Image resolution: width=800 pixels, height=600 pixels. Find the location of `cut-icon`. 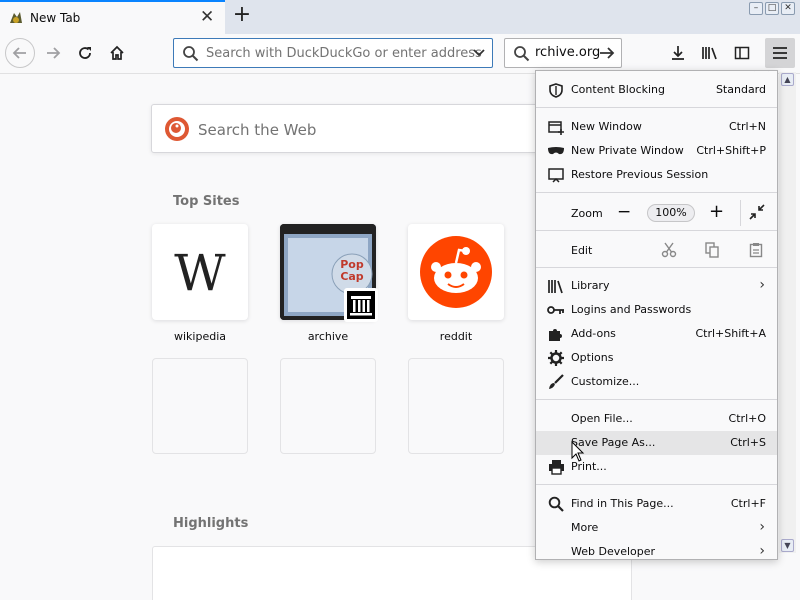

cut-icon is located at coordinates (669, 250).